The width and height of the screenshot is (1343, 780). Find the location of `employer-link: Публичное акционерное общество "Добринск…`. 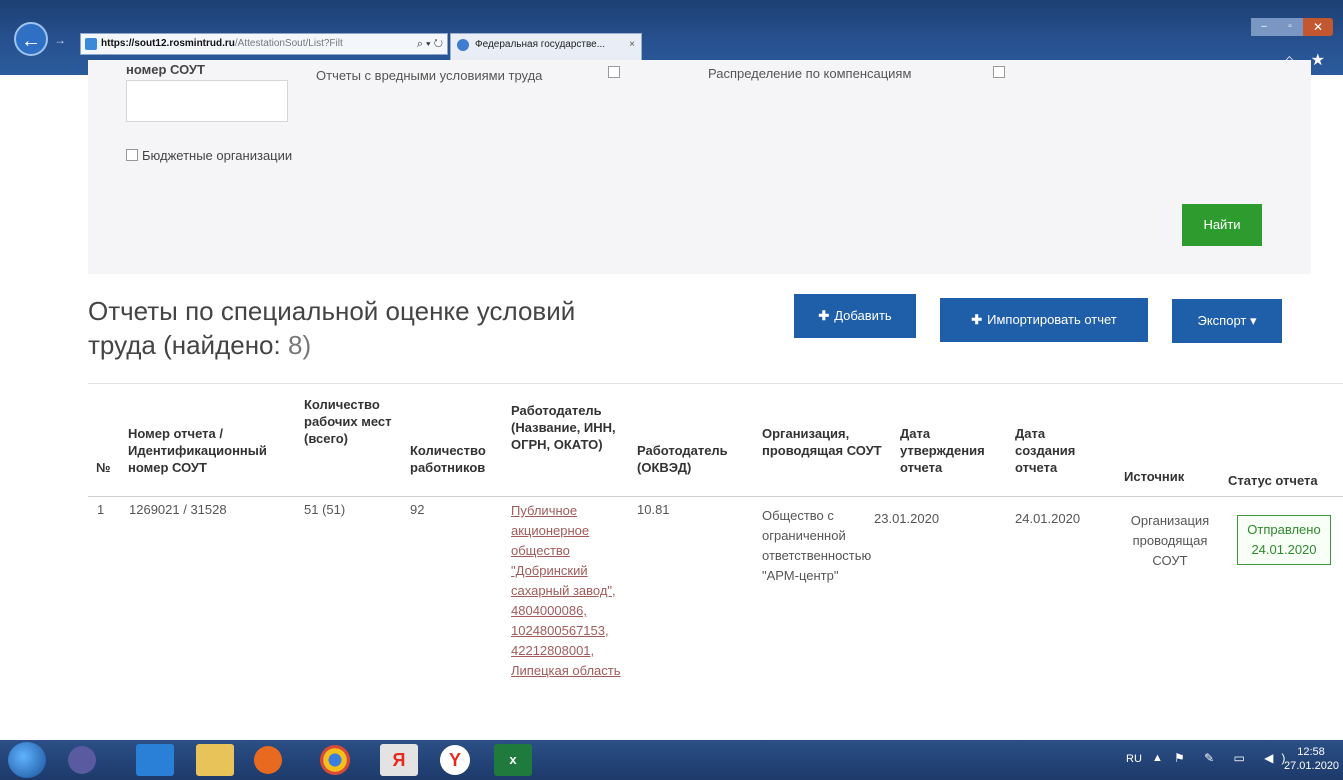

employer-link: Публичное акционерное общество "Добринск… is located at coordinates (570, 591).